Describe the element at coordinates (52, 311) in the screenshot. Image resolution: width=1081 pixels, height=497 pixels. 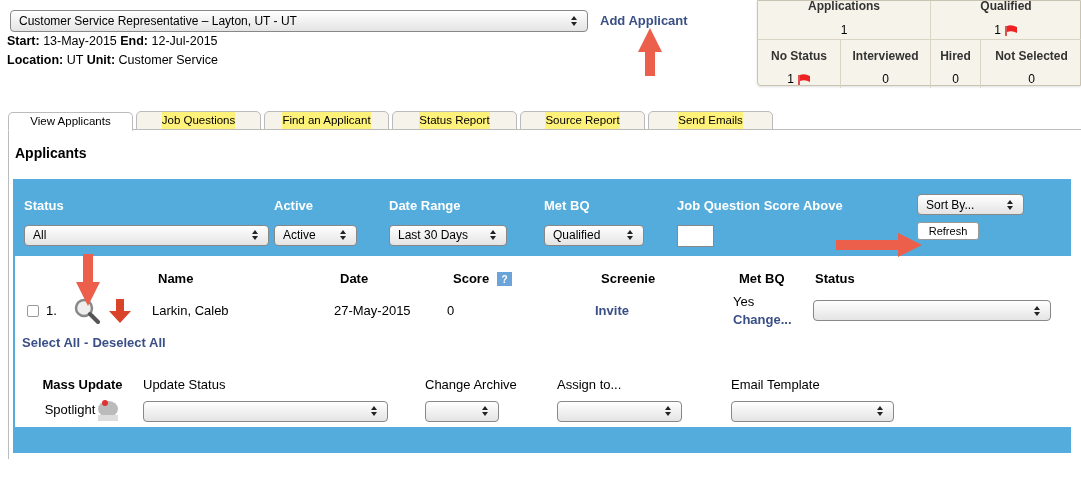
I see `row-number: 1.` at that location.